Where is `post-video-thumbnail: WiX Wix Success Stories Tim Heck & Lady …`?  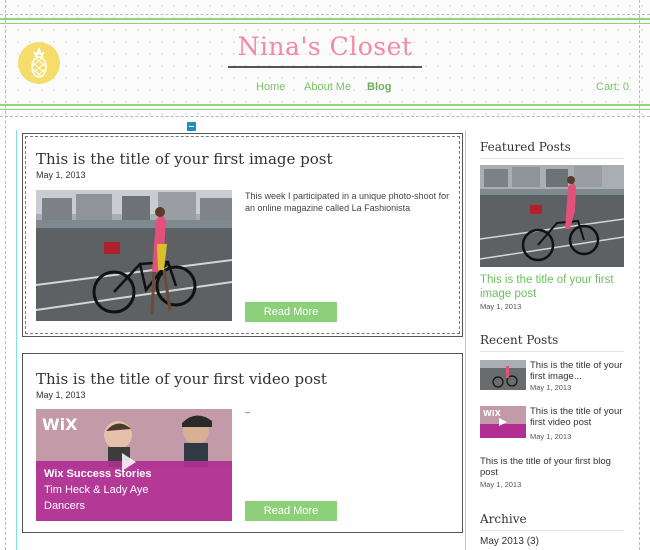
post-video-thumbnail: WiX Wix Success Stories Tim Heck & Lady … is located at coordinates (134, 465).